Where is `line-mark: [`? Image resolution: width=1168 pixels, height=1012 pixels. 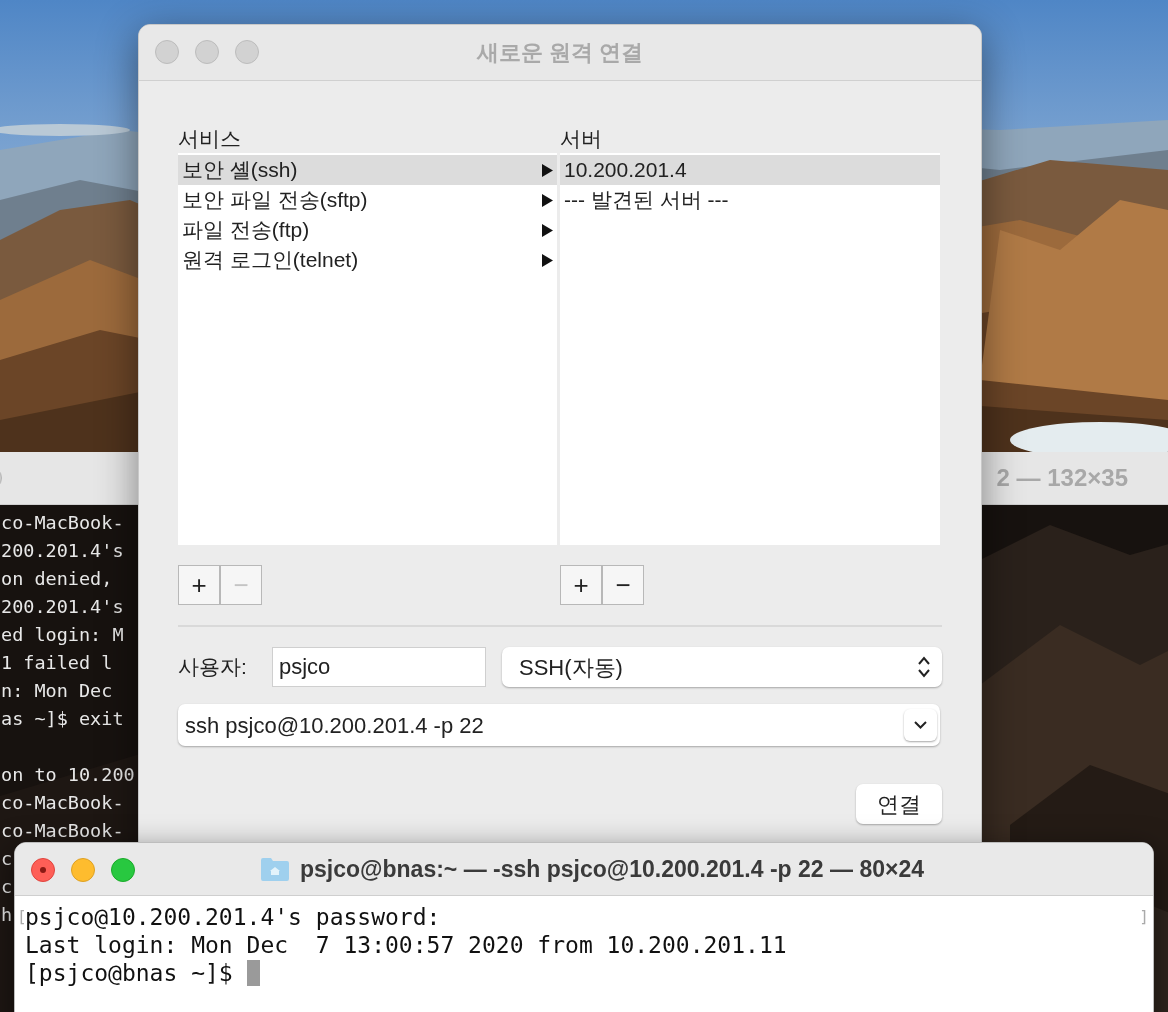 line-mark: [ is located at coordinates (22, 917).